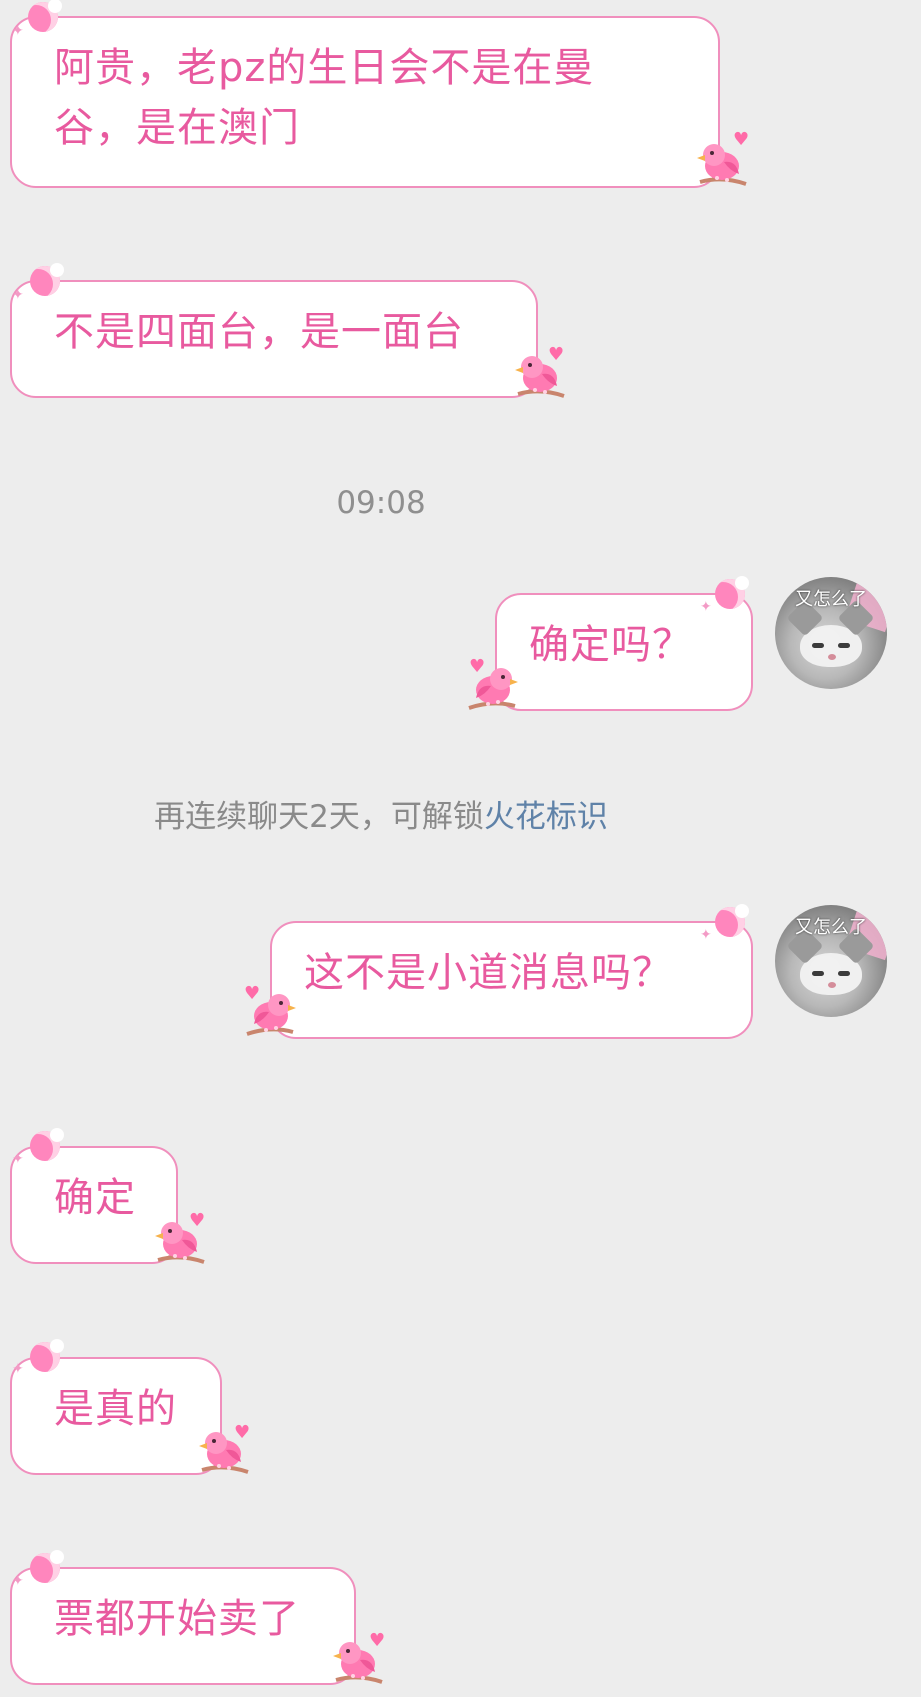 This screenshot has height=1697, width=921. What do you see at coordinates (177, 128) in the screenshot?
I see `message-text-line-2: 谷，是在澳门` at bounding box center [177, 128].